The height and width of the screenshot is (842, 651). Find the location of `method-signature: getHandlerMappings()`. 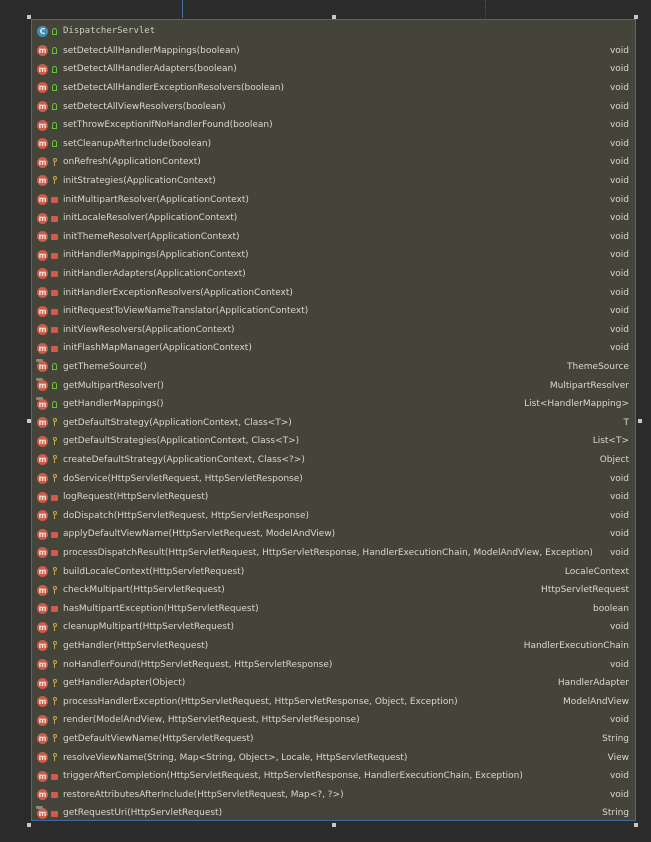

method-signature: getHandlerMappings() is located at coordinates (113, 404).